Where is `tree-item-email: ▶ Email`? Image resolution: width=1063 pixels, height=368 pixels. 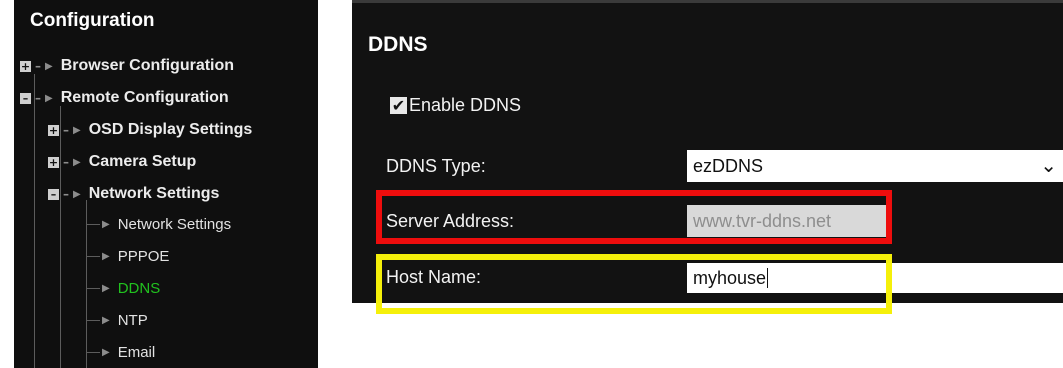
tree-item-email: ▶ Email is located at coordinates (128, 352).